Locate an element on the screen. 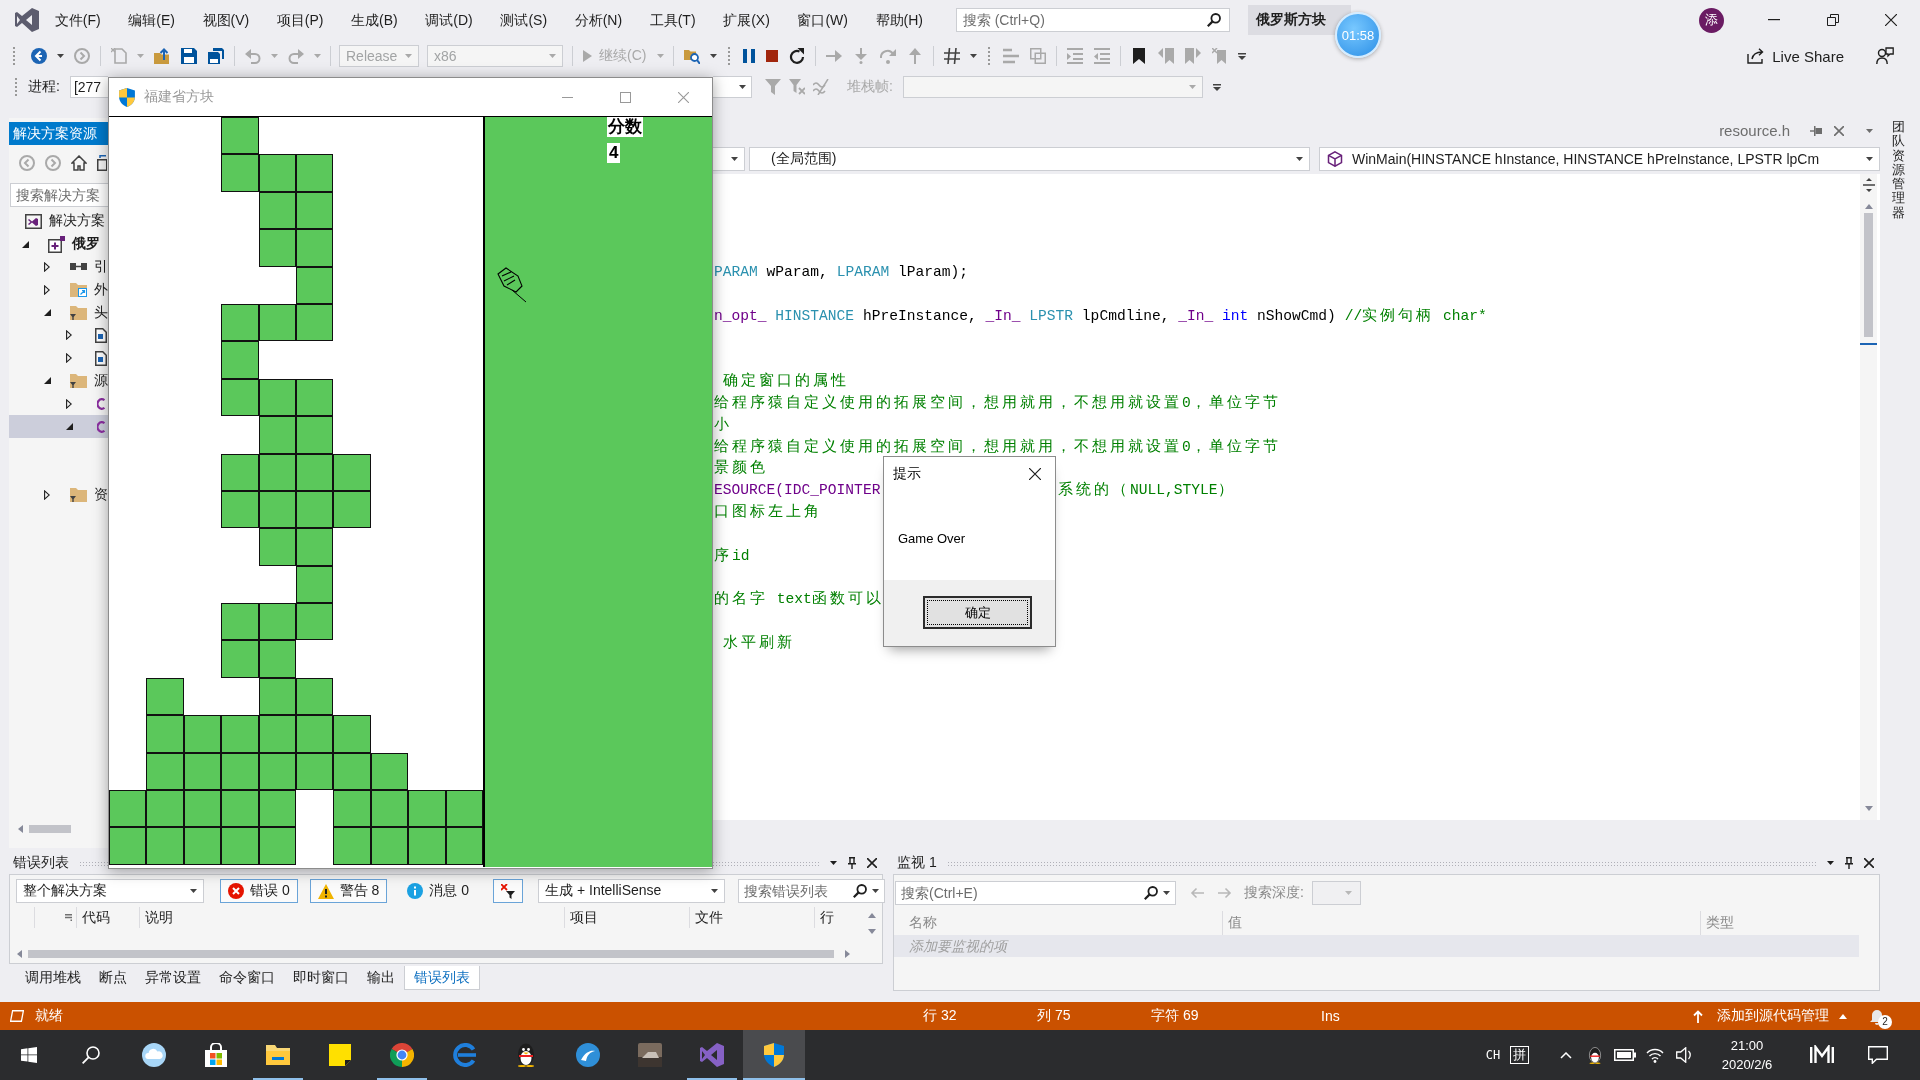  input-language: CH is located at coordinates (1493, 1055).